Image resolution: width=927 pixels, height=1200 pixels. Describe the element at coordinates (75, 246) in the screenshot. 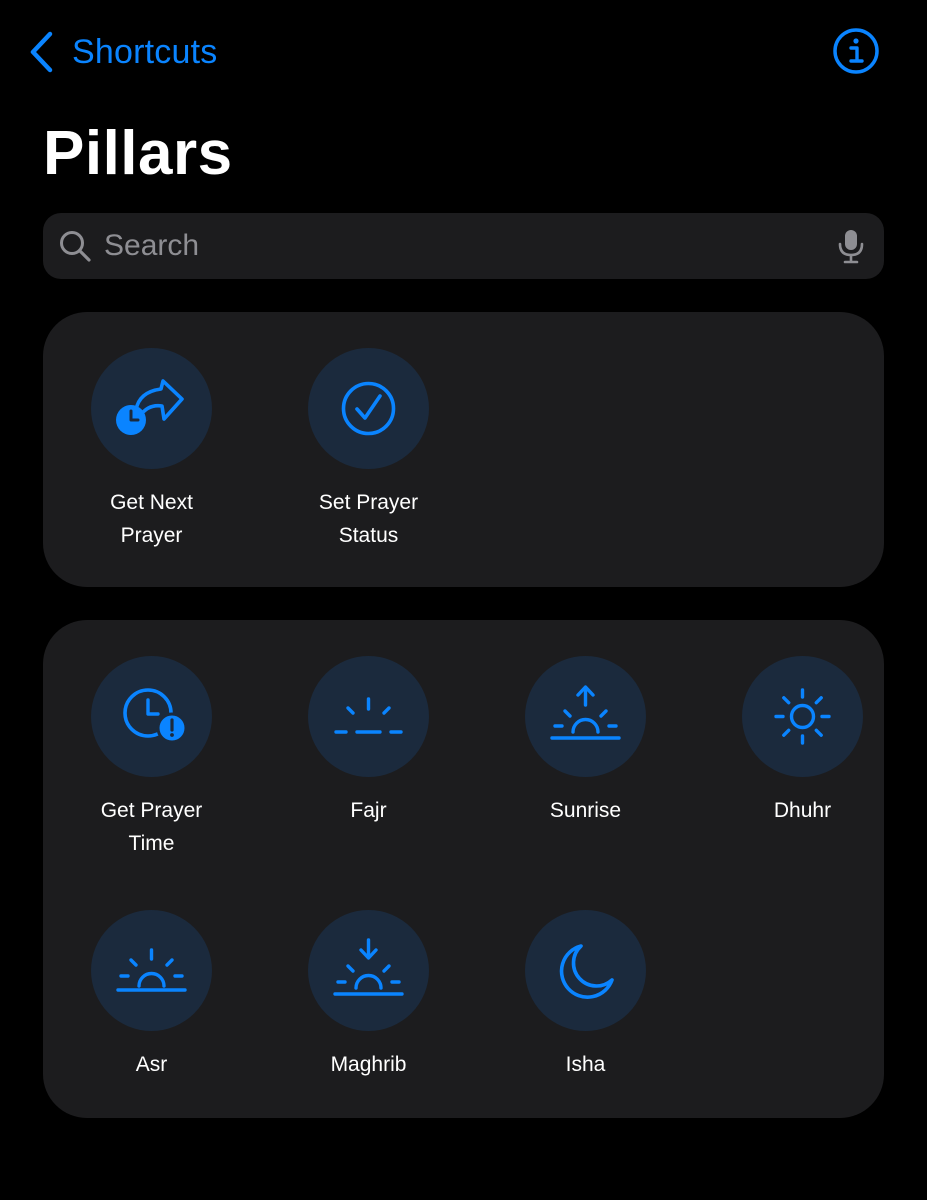

I see `search-icon` at that location.